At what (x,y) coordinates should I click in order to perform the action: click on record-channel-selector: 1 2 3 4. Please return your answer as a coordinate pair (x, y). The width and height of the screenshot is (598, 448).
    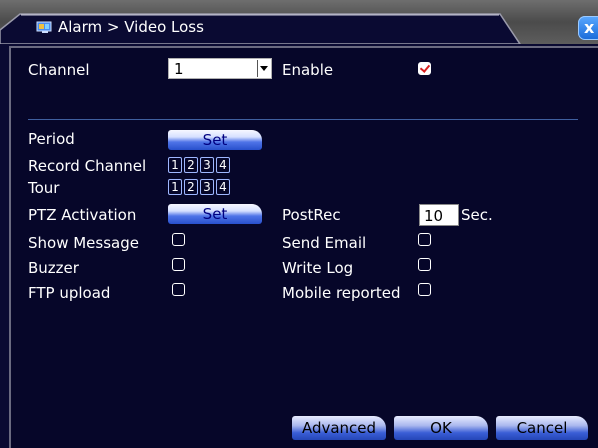
    Looking at the image, I should click on (199, 165).